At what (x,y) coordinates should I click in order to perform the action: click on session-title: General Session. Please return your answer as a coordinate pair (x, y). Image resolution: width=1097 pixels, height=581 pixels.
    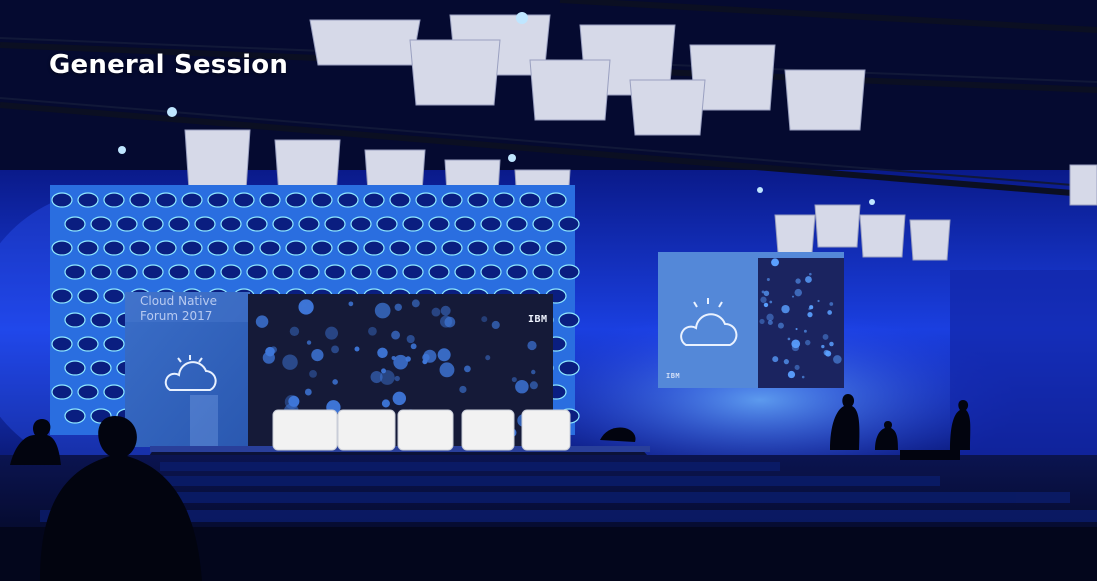
    Looking at the image, I should click on (169, 65).